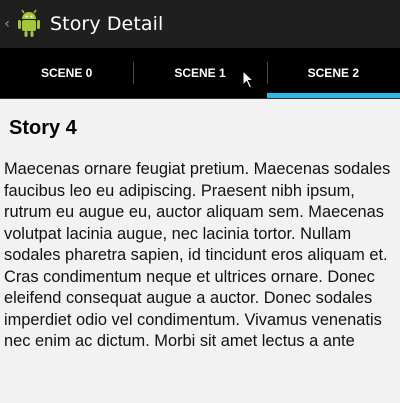 The height and width of the screenshot is (403, 400). Describe the element at coordinates (43, 128) in the screenshot. I see `story-title: Story 4` at that location.